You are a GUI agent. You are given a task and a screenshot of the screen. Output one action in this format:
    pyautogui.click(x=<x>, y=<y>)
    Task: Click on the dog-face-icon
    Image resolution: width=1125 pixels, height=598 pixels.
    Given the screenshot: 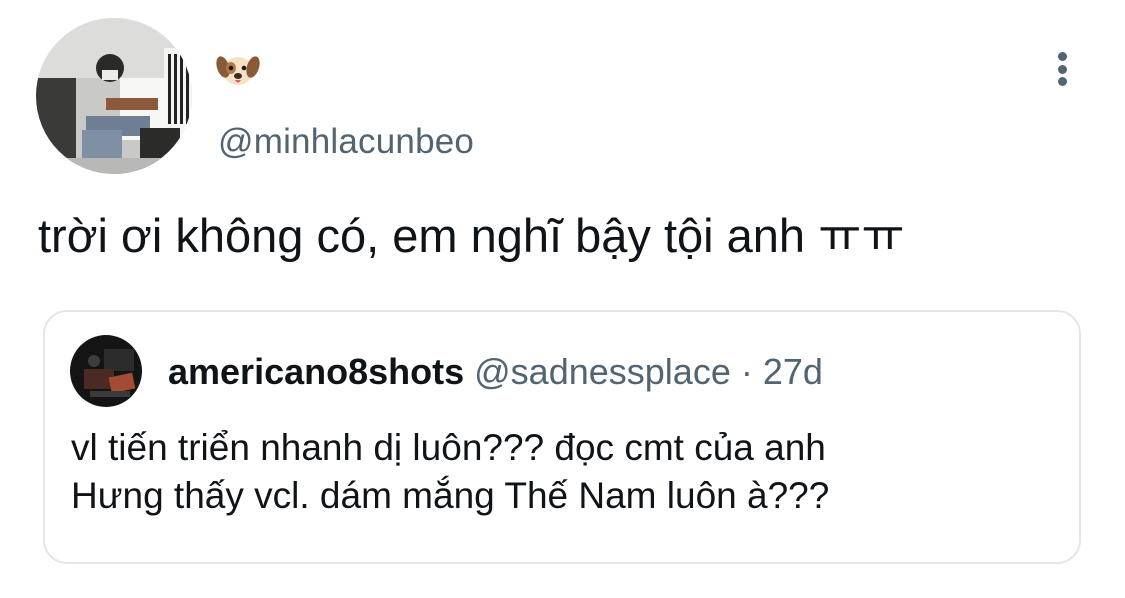 What is the action you would take?
    pyautogui.click(x=238, y=70)
    